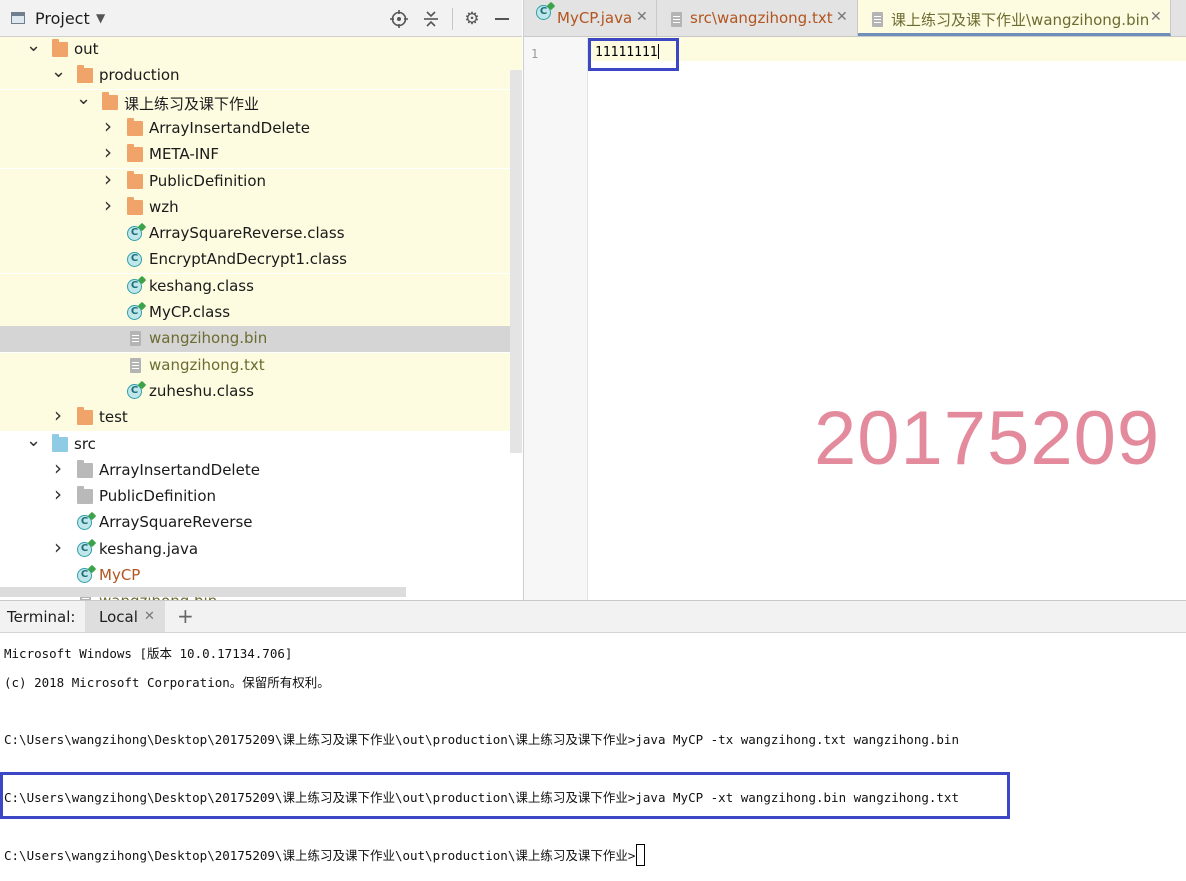 The image size is (1186, 881). What do you see at coordinates (261, 417) in the screenshot?
I see `tree-item: › test` at bounding box center [261, 417].